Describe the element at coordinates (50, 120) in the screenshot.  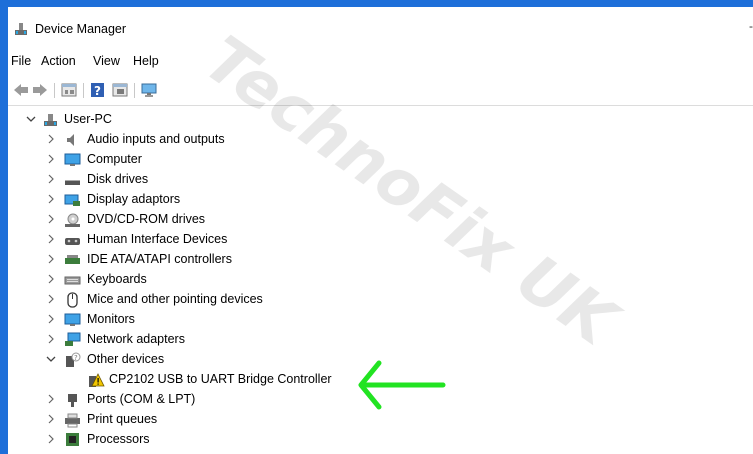
I see `computer-tower-icon` at that location.